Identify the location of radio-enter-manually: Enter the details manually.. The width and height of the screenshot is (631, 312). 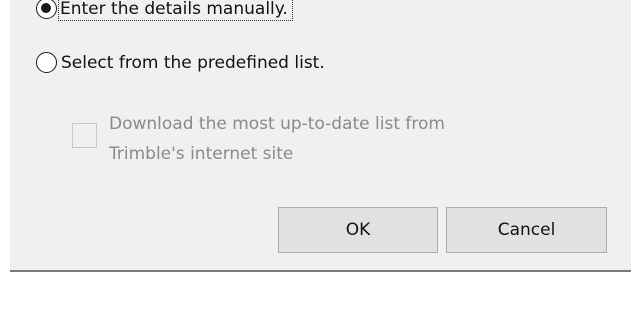
(164, 10).